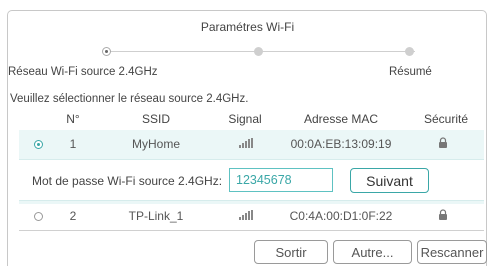 This screenshot has height=266, width=495. What do you see at coordinates (389, 180) in the screenshot?
I see `next-button: Suivant` at bounding box center [389, 180].